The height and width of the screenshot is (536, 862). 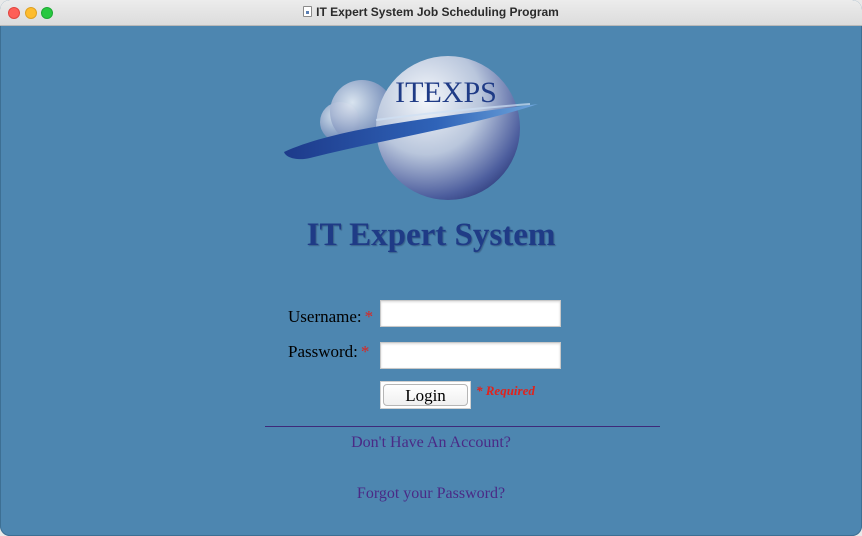 I want to click on username-label-row: Username: *, so click(x=330, y=317).